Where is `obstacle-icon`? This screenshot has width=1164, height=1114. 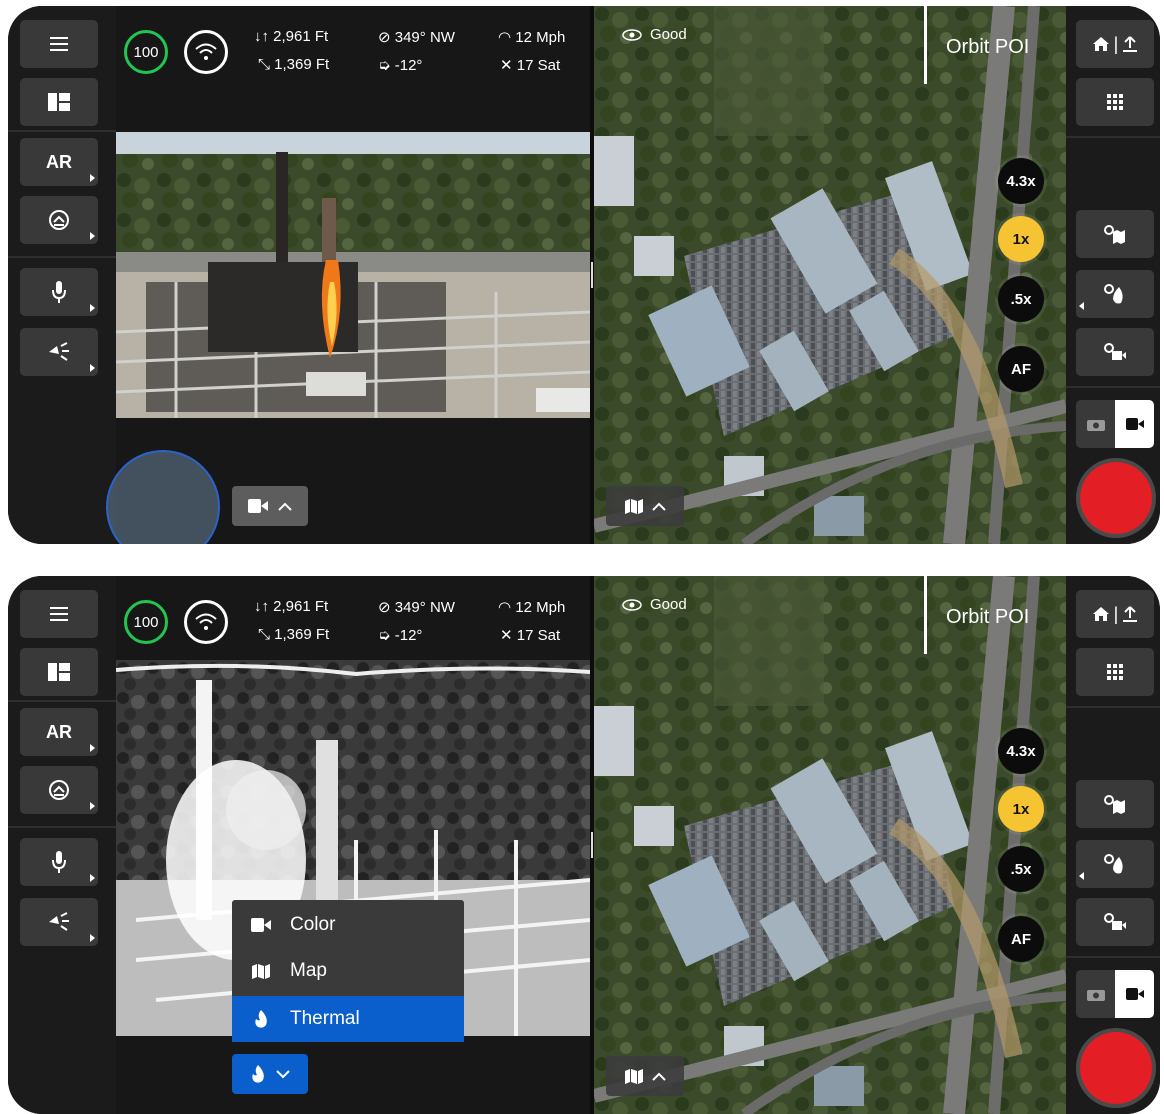
obstacle-icon is located at coordinates (59, 220).